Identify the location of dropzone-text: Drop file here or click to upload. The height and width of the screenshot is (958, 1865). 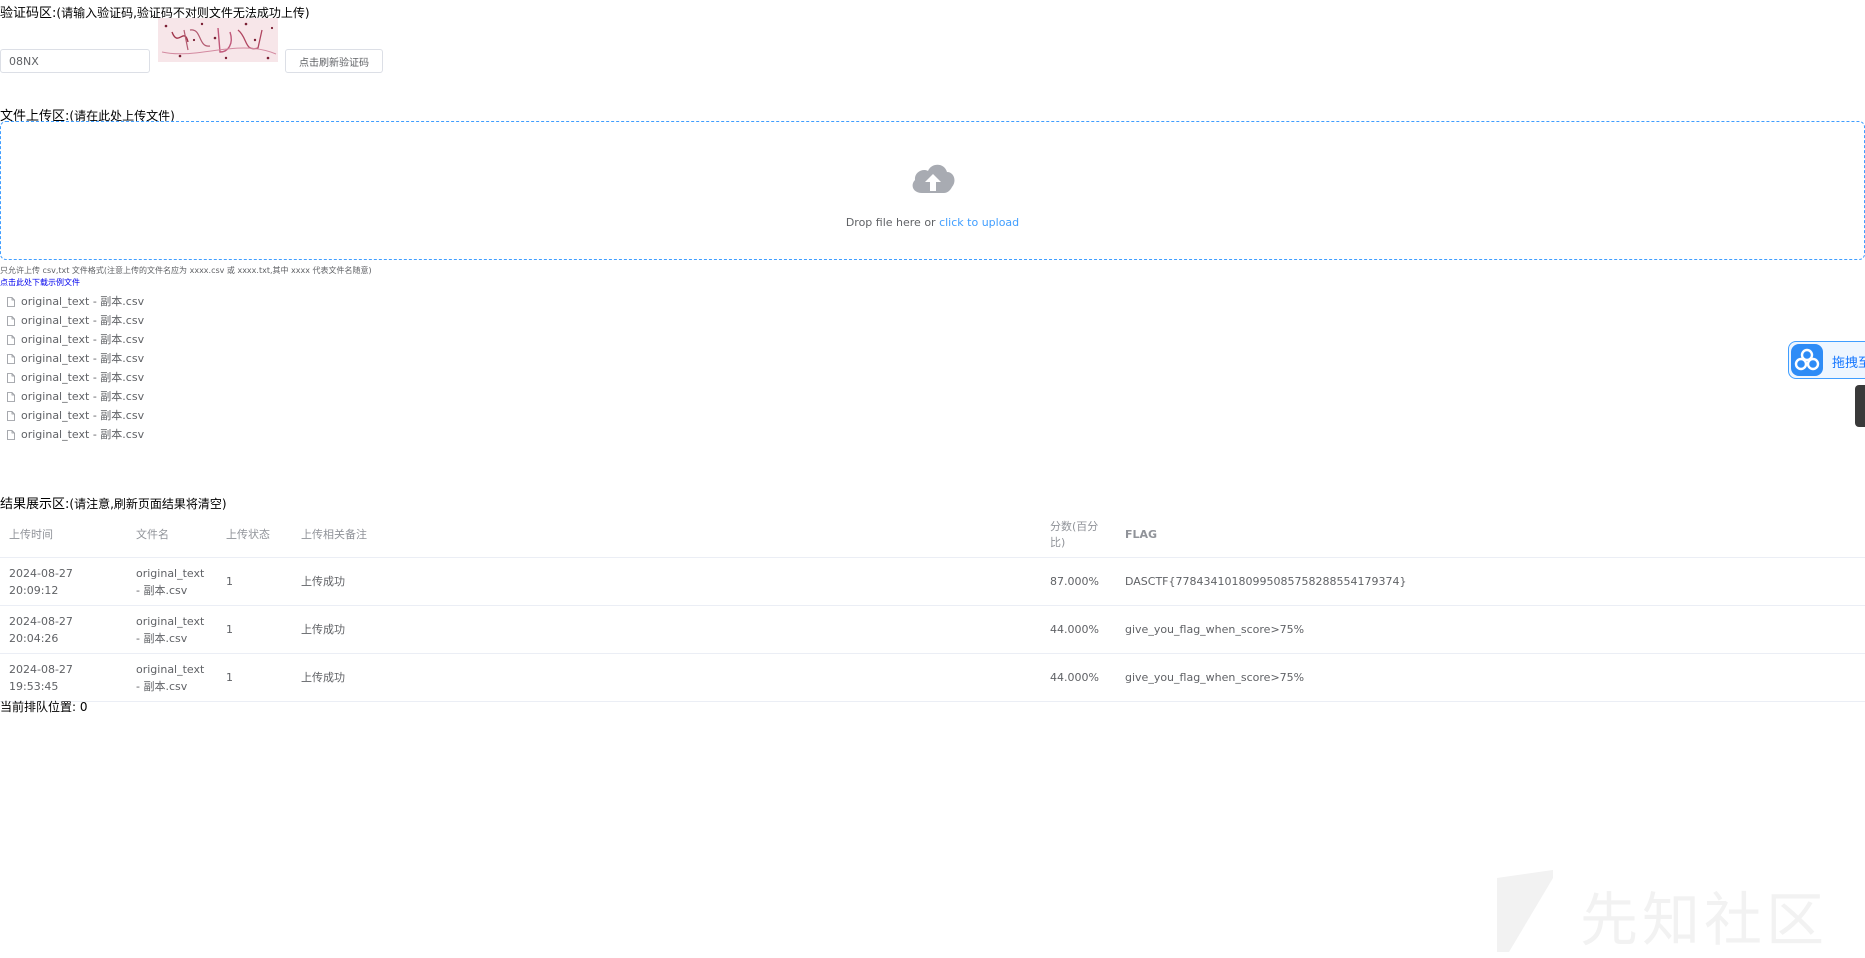
(932, 222).